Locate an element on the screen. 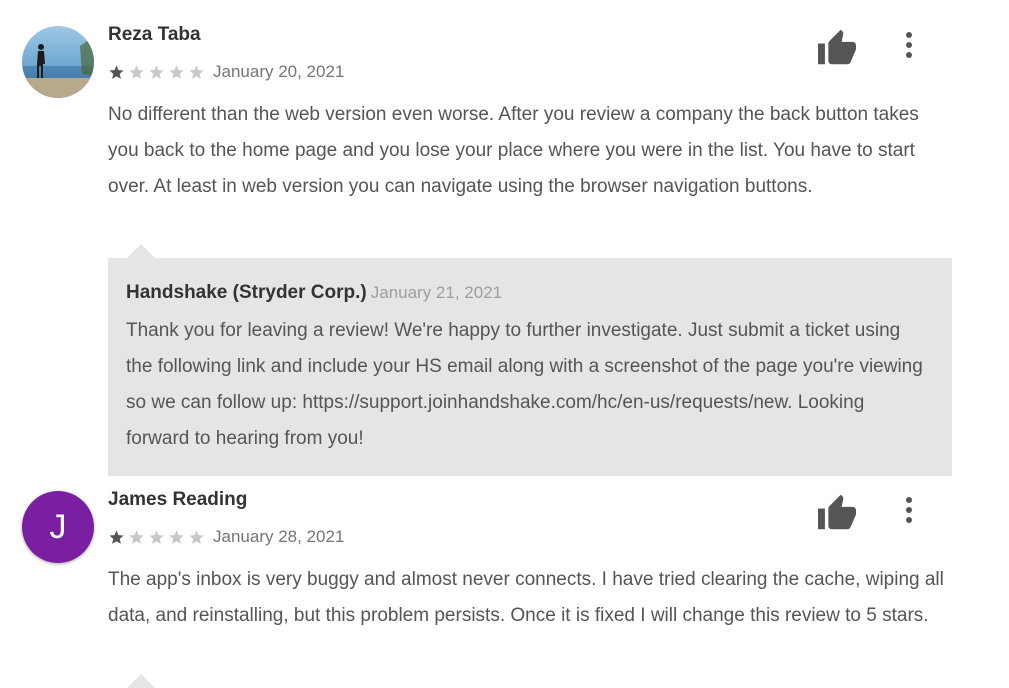 Image resolution: width=1009 pixels, height=688 pixels. avatar: J is located at coordinates (58, 527).